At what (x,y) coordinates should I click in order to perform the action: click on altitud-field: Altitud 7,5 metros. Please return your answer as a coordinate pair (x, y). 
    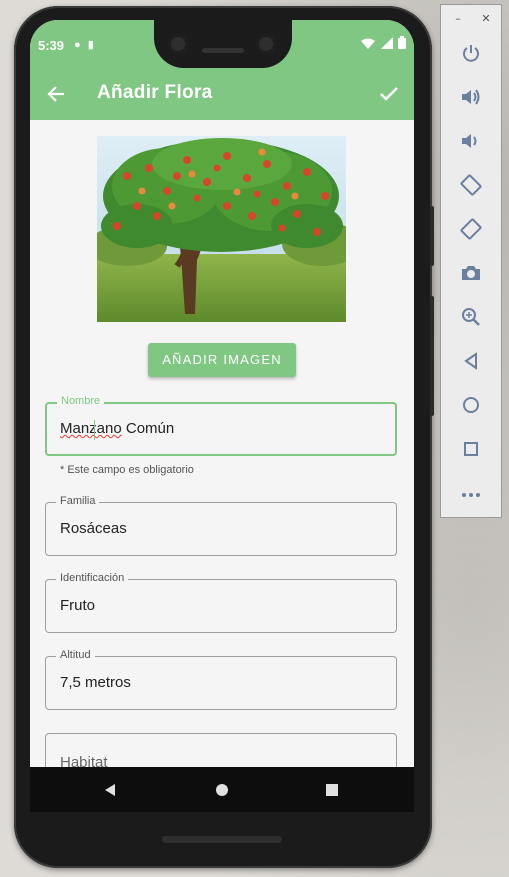
    Looking at the image, I should click on (221, 679).